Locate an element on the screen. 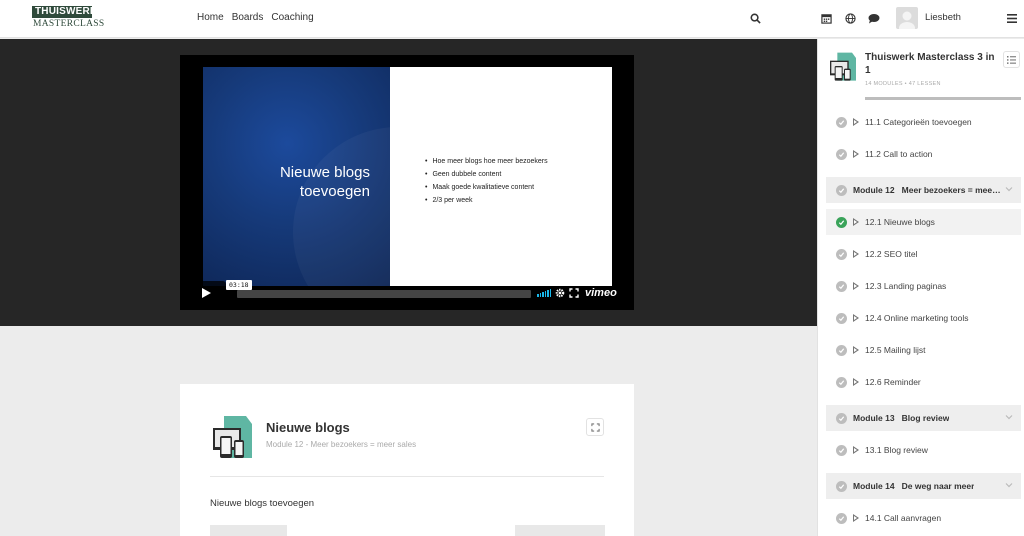  globe-icon is located at coordinates (850, 18).